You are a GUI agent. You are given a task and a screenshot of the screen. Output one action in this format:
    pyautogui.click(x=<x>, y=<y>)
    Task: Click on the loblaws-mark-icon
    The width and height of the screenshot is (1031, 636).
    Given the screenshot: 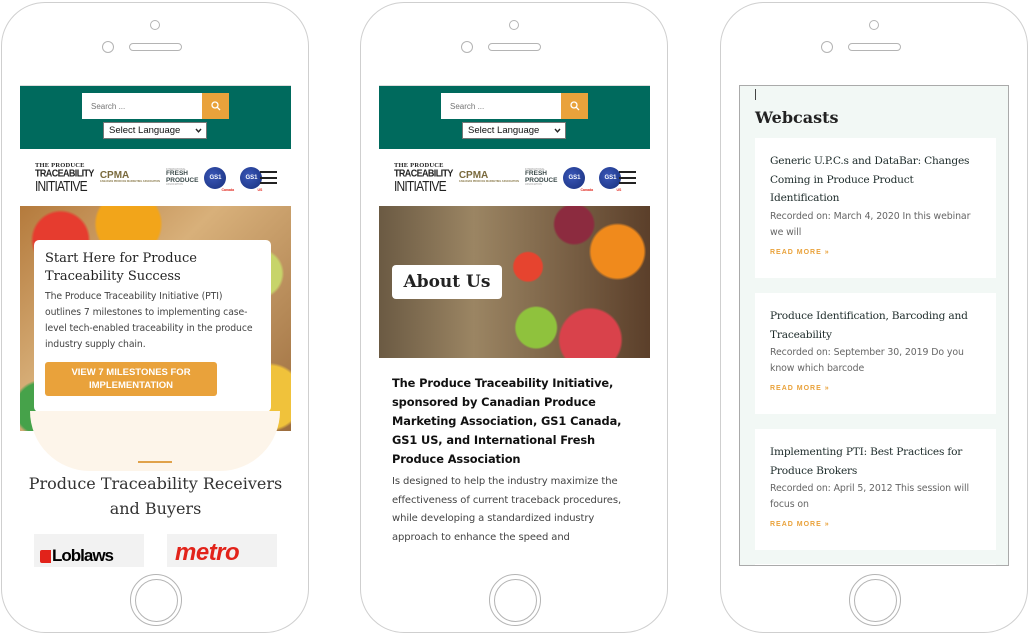 What is the action you would take?
    pyautogui.click(x=45, y=556)
    